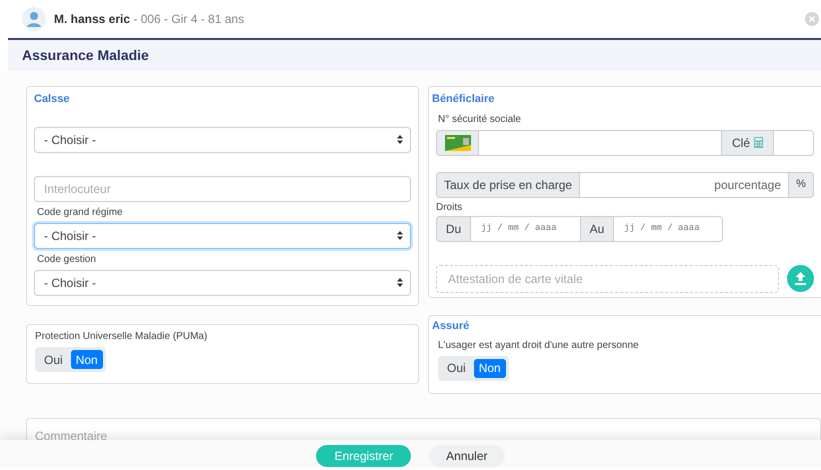  I want to click on field-label: Code grand régime, so click(80, 213).